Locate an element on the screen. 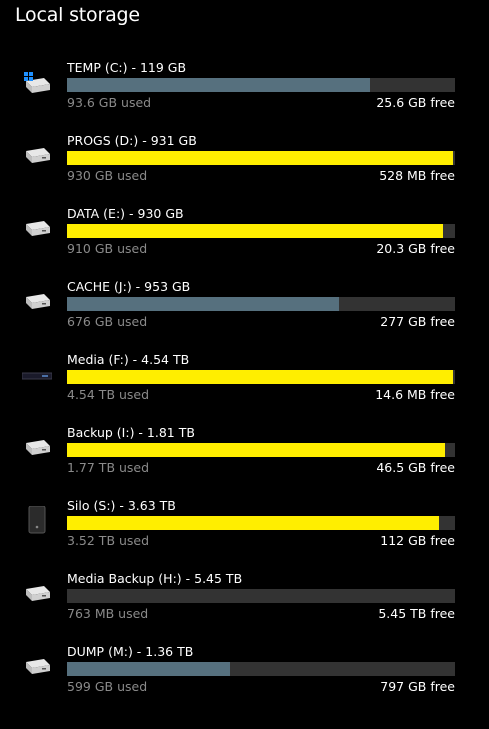 The width and height of the screenshot is (489, 729). used-space-label: 676 GB used is located at coordinates (107, 321).